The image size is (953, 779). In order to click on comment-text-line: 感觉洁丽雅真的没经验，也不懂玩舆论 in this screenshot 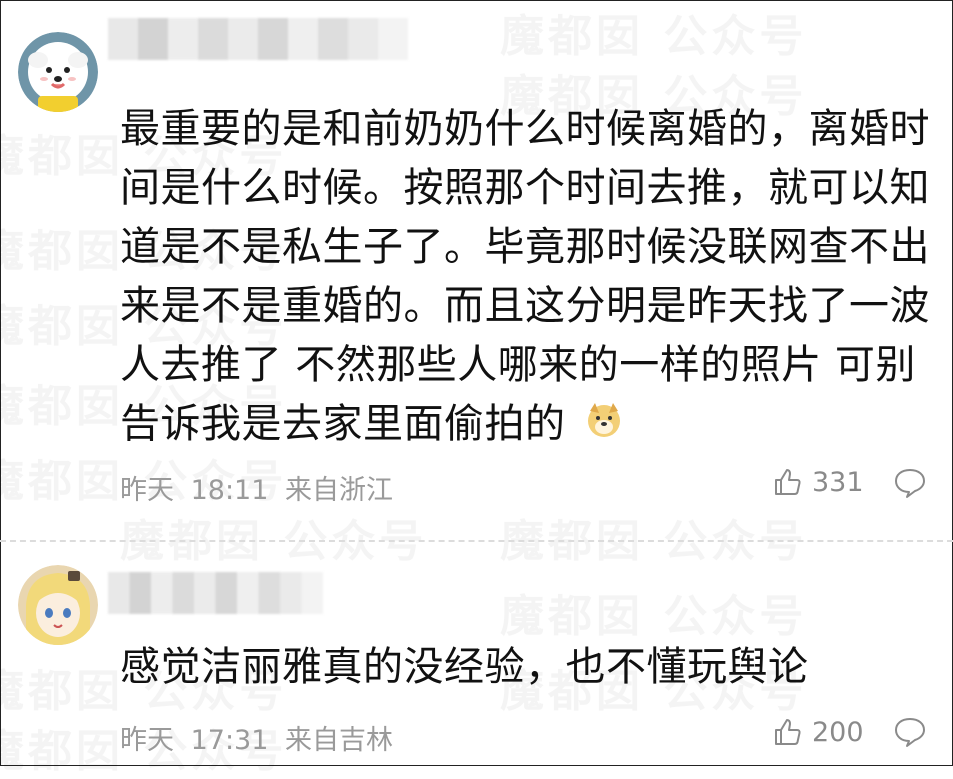, I will do `click(464, 667)`.